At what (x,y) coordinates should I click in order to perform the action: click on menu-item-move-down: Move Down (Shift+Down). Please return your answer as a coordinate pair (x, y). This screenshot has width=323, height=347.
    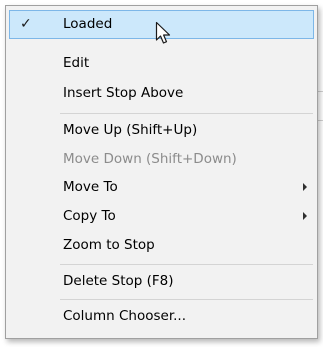
    Looking at the image, I should click on (161, 159).